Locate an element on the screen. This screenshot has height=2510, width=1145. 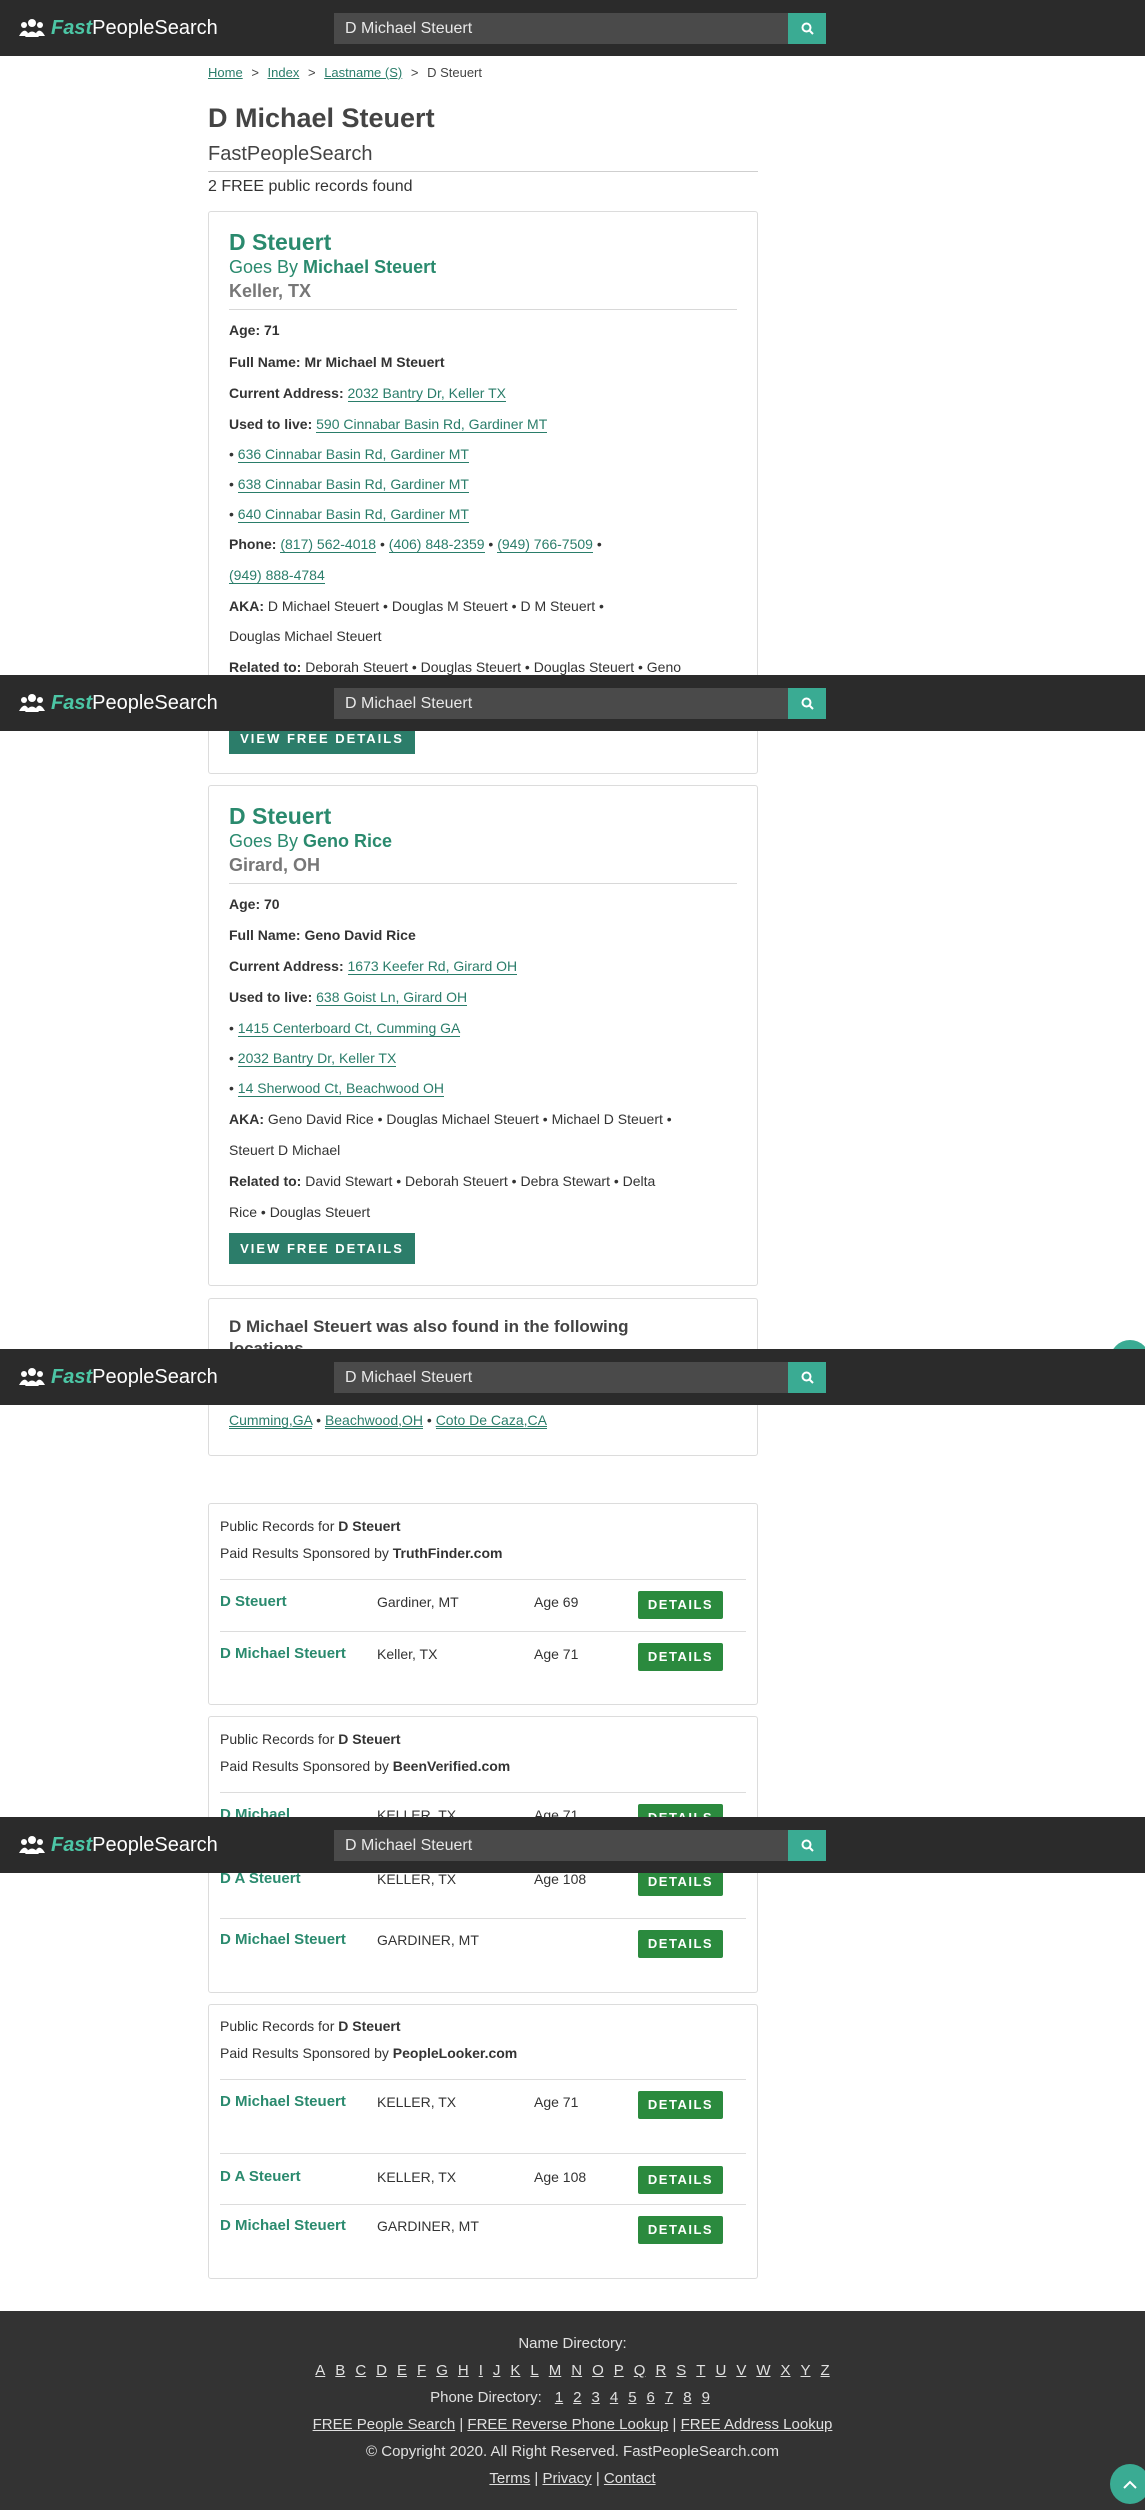
used-to-live-row: Used to live: 638 Goist Ln, Girard OH is located at coordinates (348, 997).